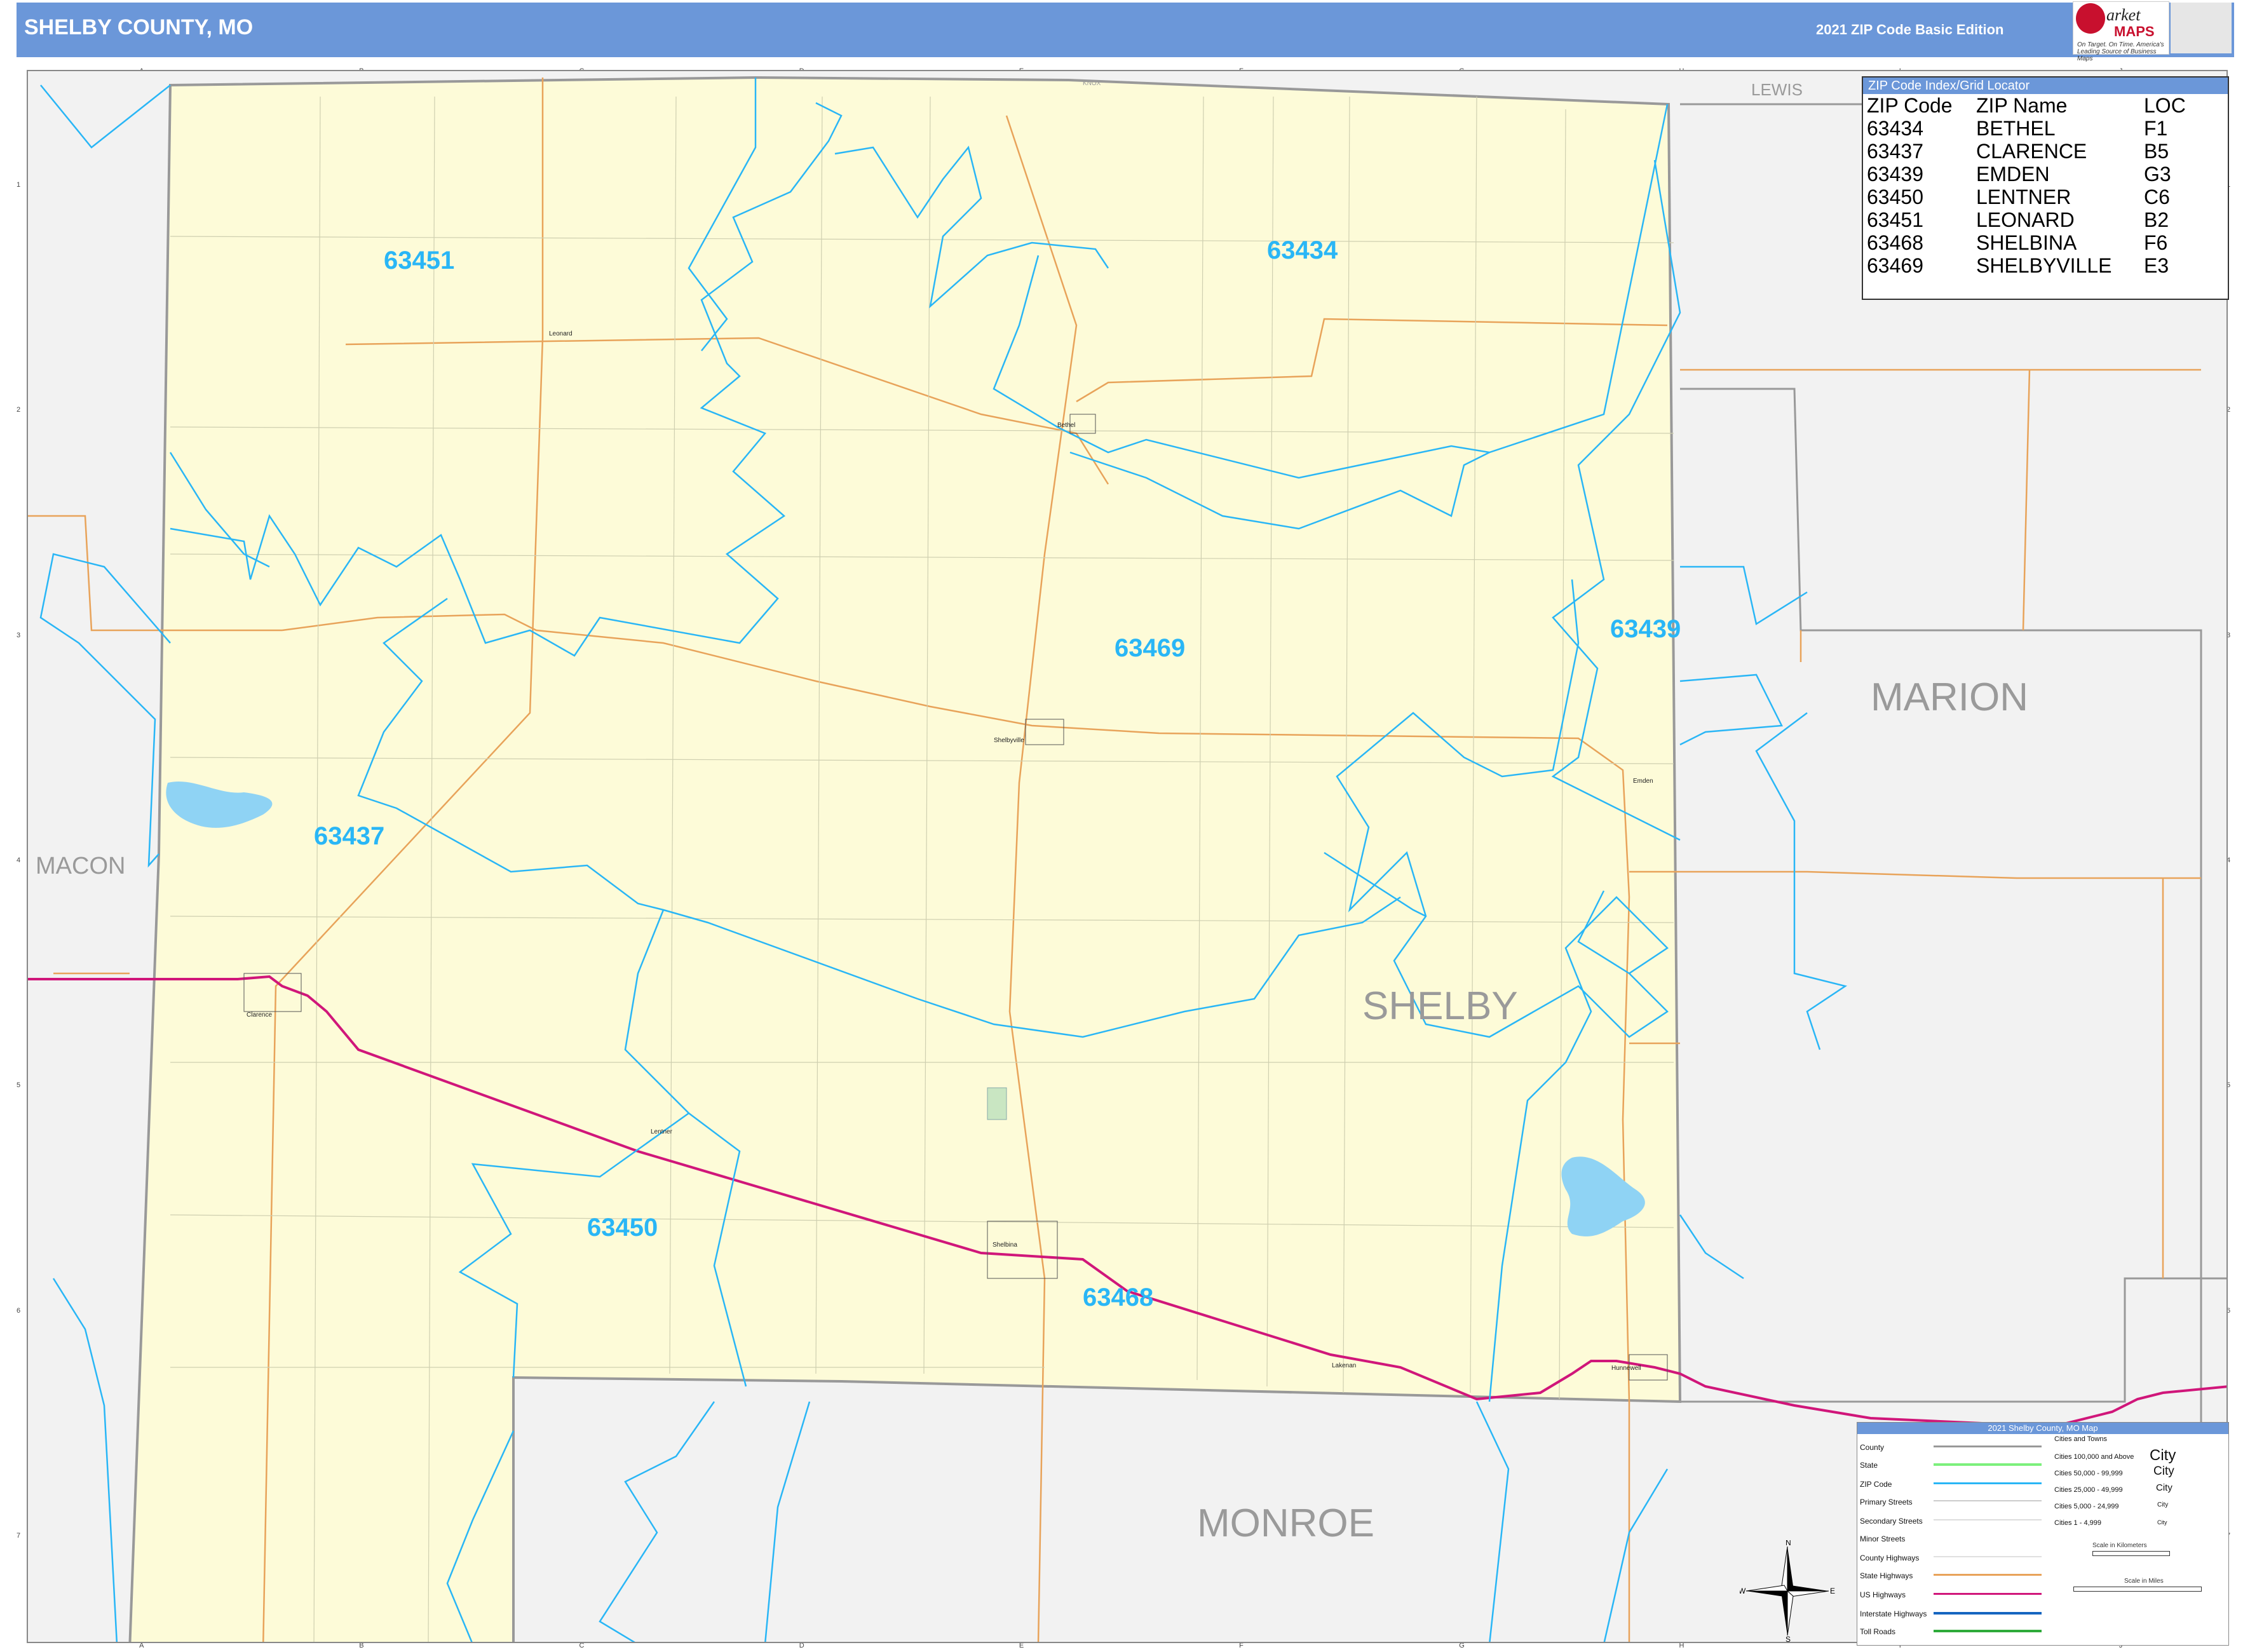 The width and height of the screenshot is (2250, 1652). What do you see at coordinates (1890, 1558) in the screenshot?
I see `legend-county-hwy: County Highways` at bounding box center [1890, 1558].